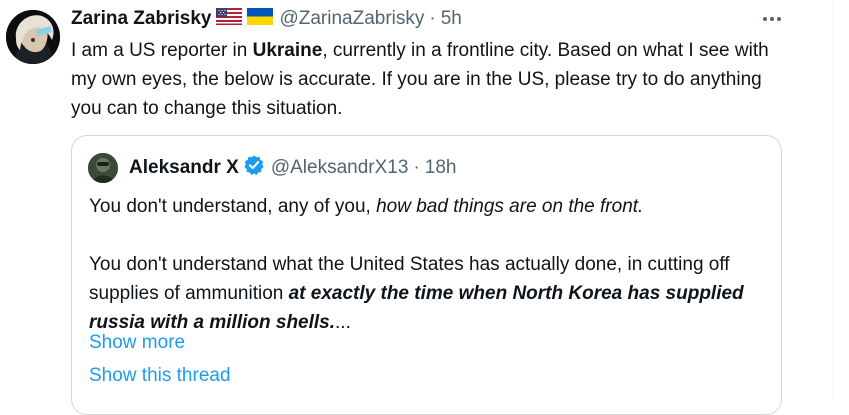 This screenshot has width=849, height=415. What do you see at coordinates (162, 50) in the screenshot?
I see `tweet-text-part-1: I am a US reporter in` at bounding box center [162, 50].